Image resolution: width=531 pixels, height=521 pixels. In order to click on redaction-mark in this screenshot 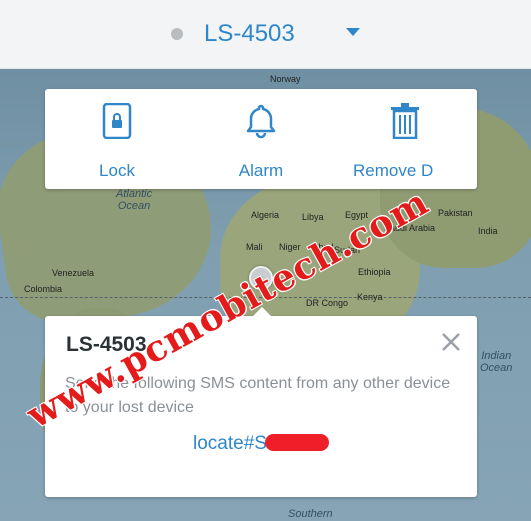, I will do `click(296, 442)`.